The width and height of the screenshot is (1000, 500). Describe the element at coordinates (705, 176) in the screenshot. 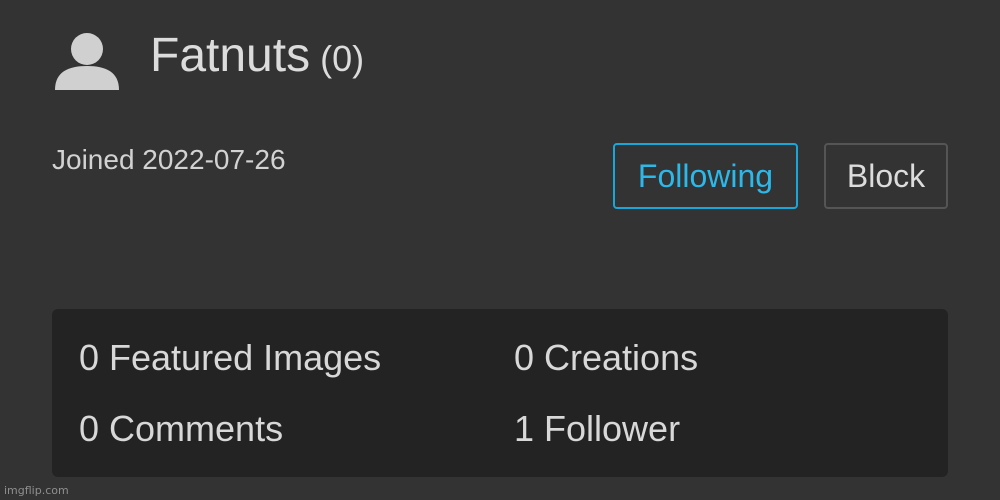

I see `following-button: Following` at that location.